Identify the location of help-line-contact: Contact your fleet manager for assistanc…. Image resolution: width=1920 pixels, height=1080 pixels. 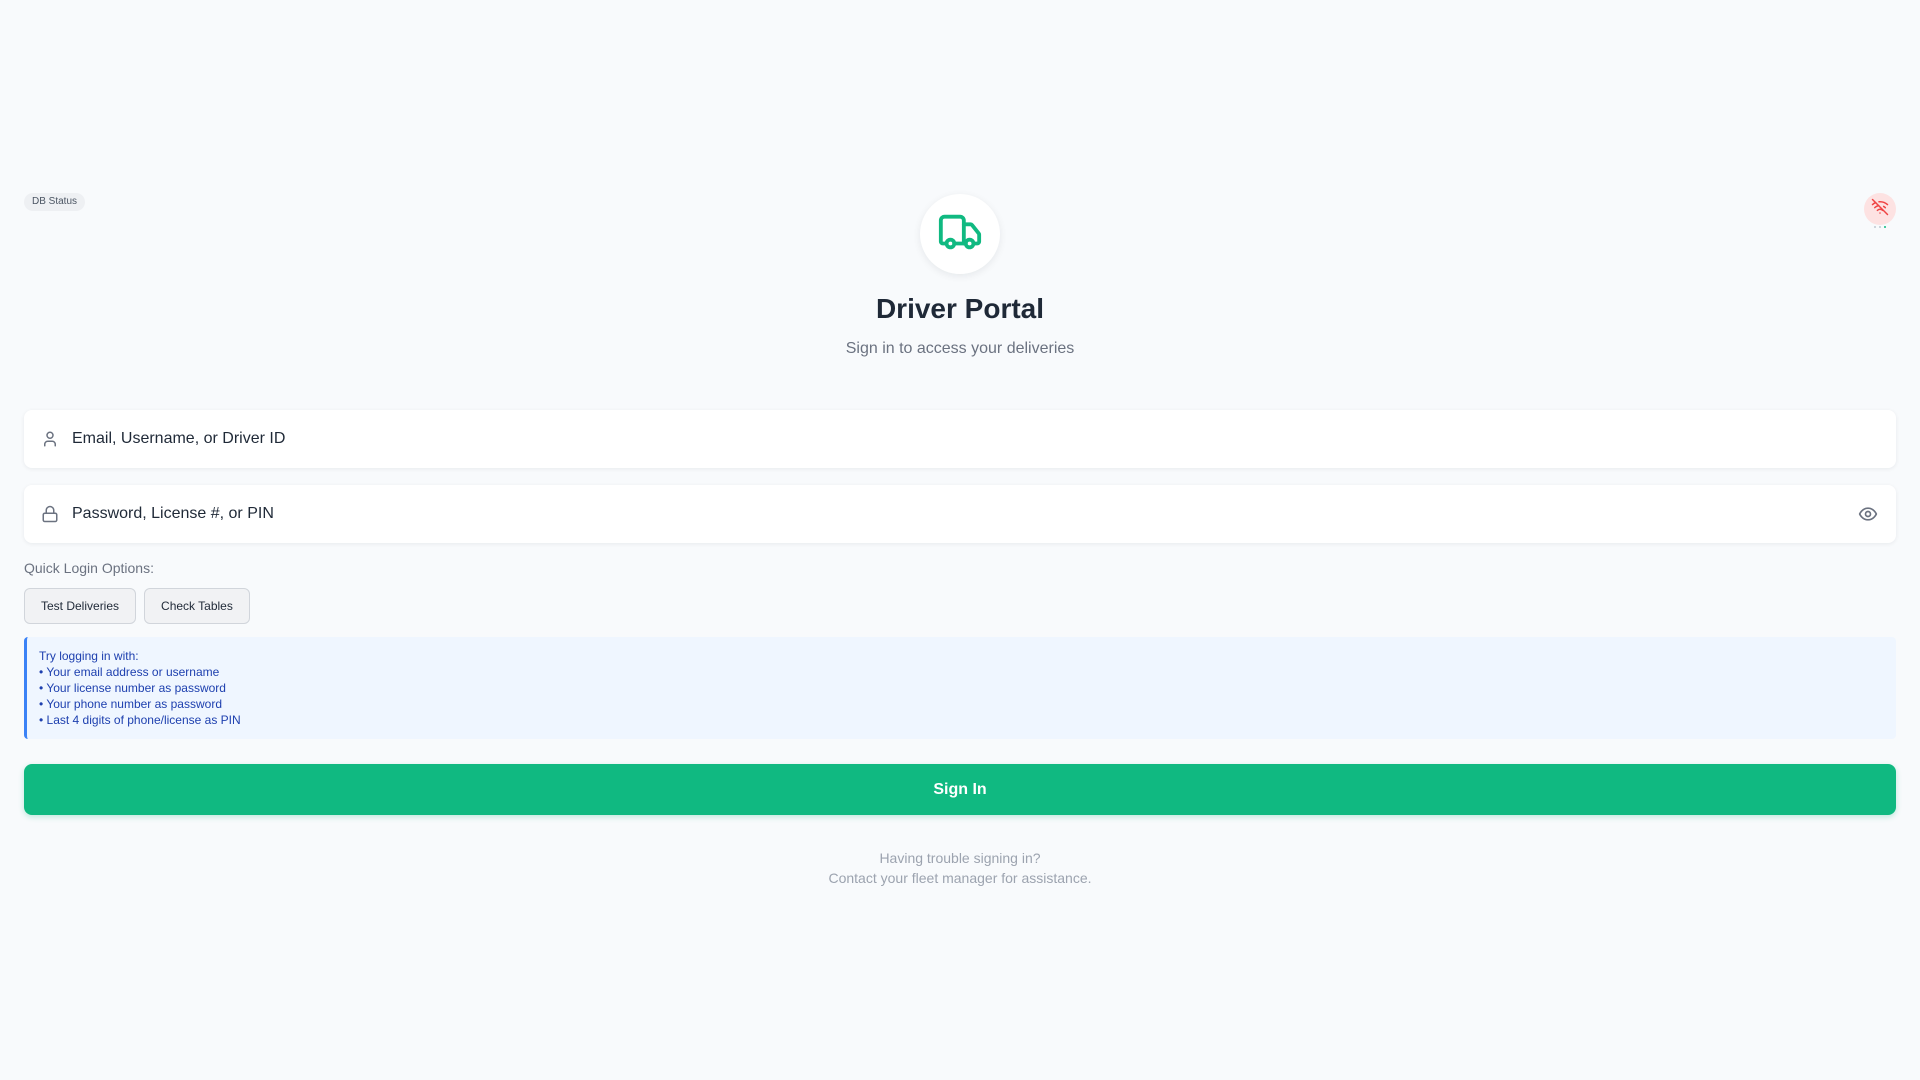
(960, 878).